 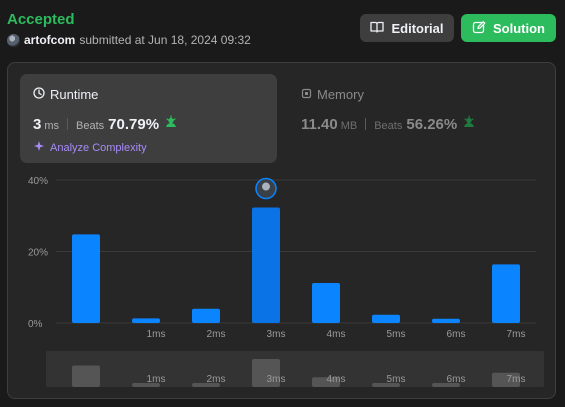 What do you see at coordinates (216, 379) in the screenshot?
I see `navigator-label: 2ms` at bounding box center [216, 379].